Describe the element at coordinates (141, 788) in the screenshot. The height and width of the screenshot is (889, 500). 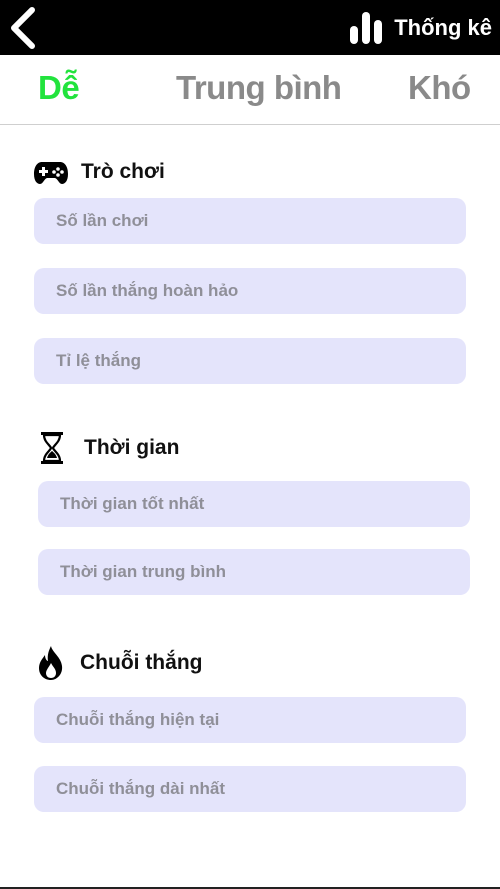
I see `stat-label: Chuỗi thắng dài nhất` at that location.